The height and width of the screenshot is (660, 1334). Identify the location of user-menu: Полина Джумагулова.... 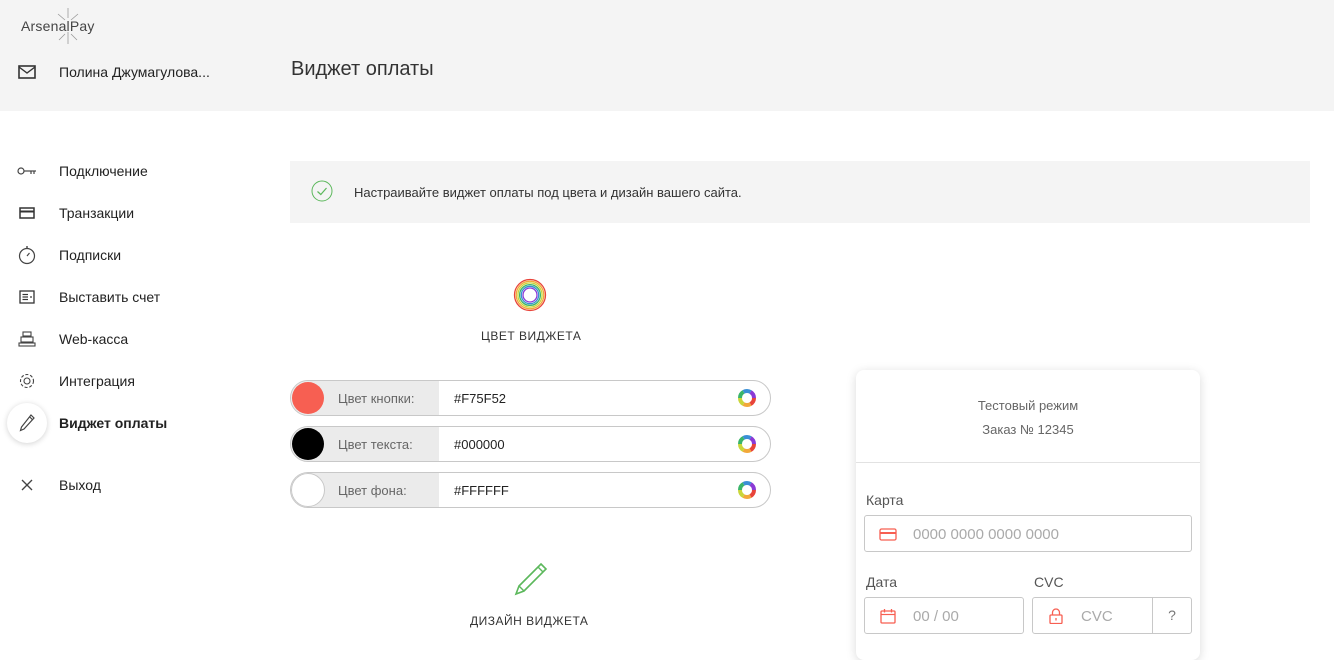
(114, 72).